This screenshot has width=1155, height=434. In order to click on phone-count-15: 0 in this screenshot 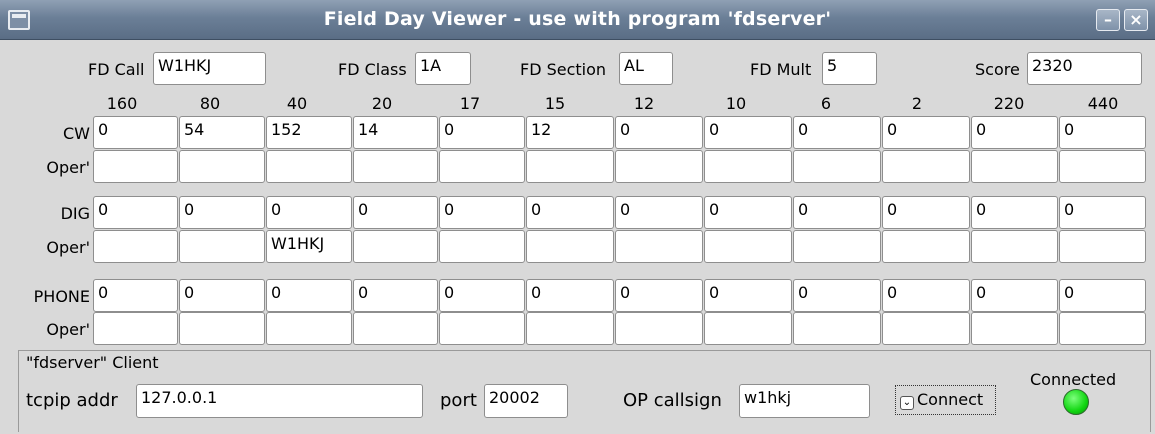, I will do `click(570, 295)`.